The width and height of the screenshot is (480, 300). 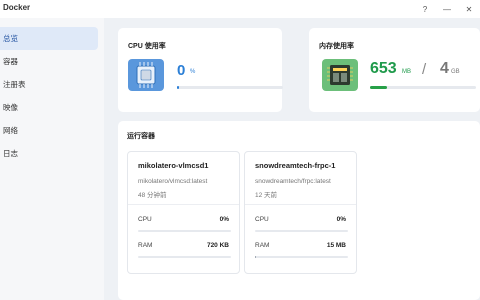 What do you see at coordinates (17, 7) in the screenshot?
I see `app-title: Docker` at bounding box center [17, 7].